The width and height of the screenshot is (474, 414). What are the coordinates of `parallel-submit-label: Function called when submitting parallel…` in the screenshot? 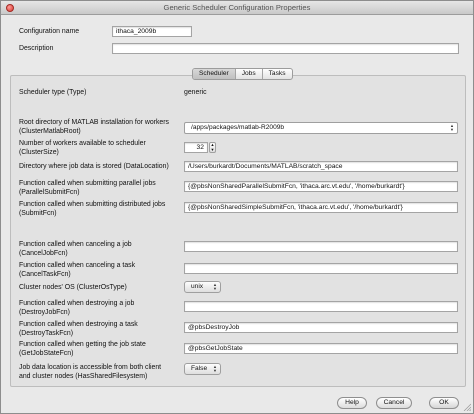 It's located at (87, 183).